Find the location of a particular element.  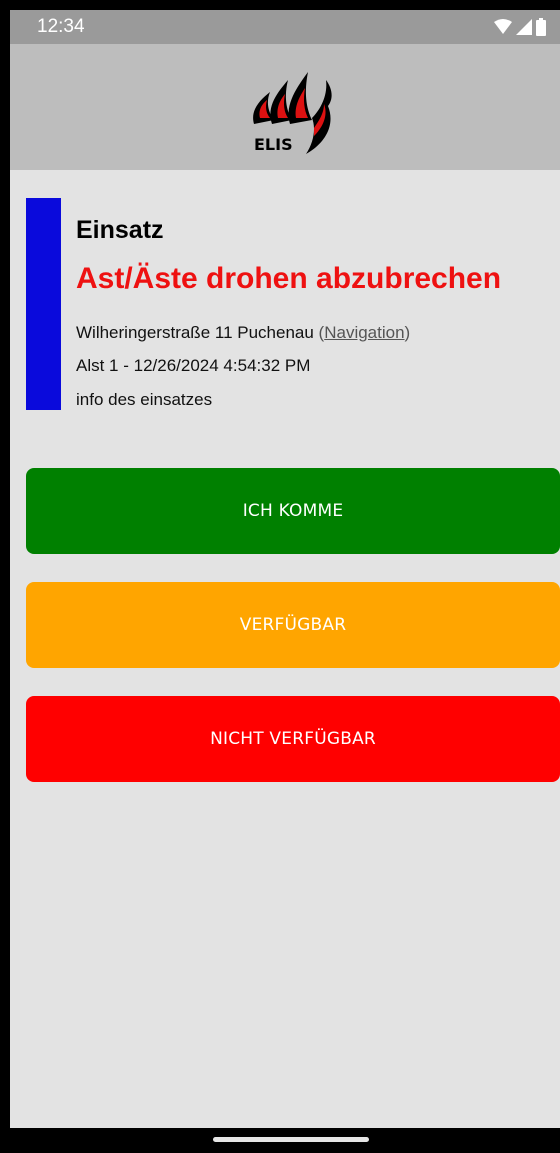

incident-accent-bar is located at coordinates (43, 304).